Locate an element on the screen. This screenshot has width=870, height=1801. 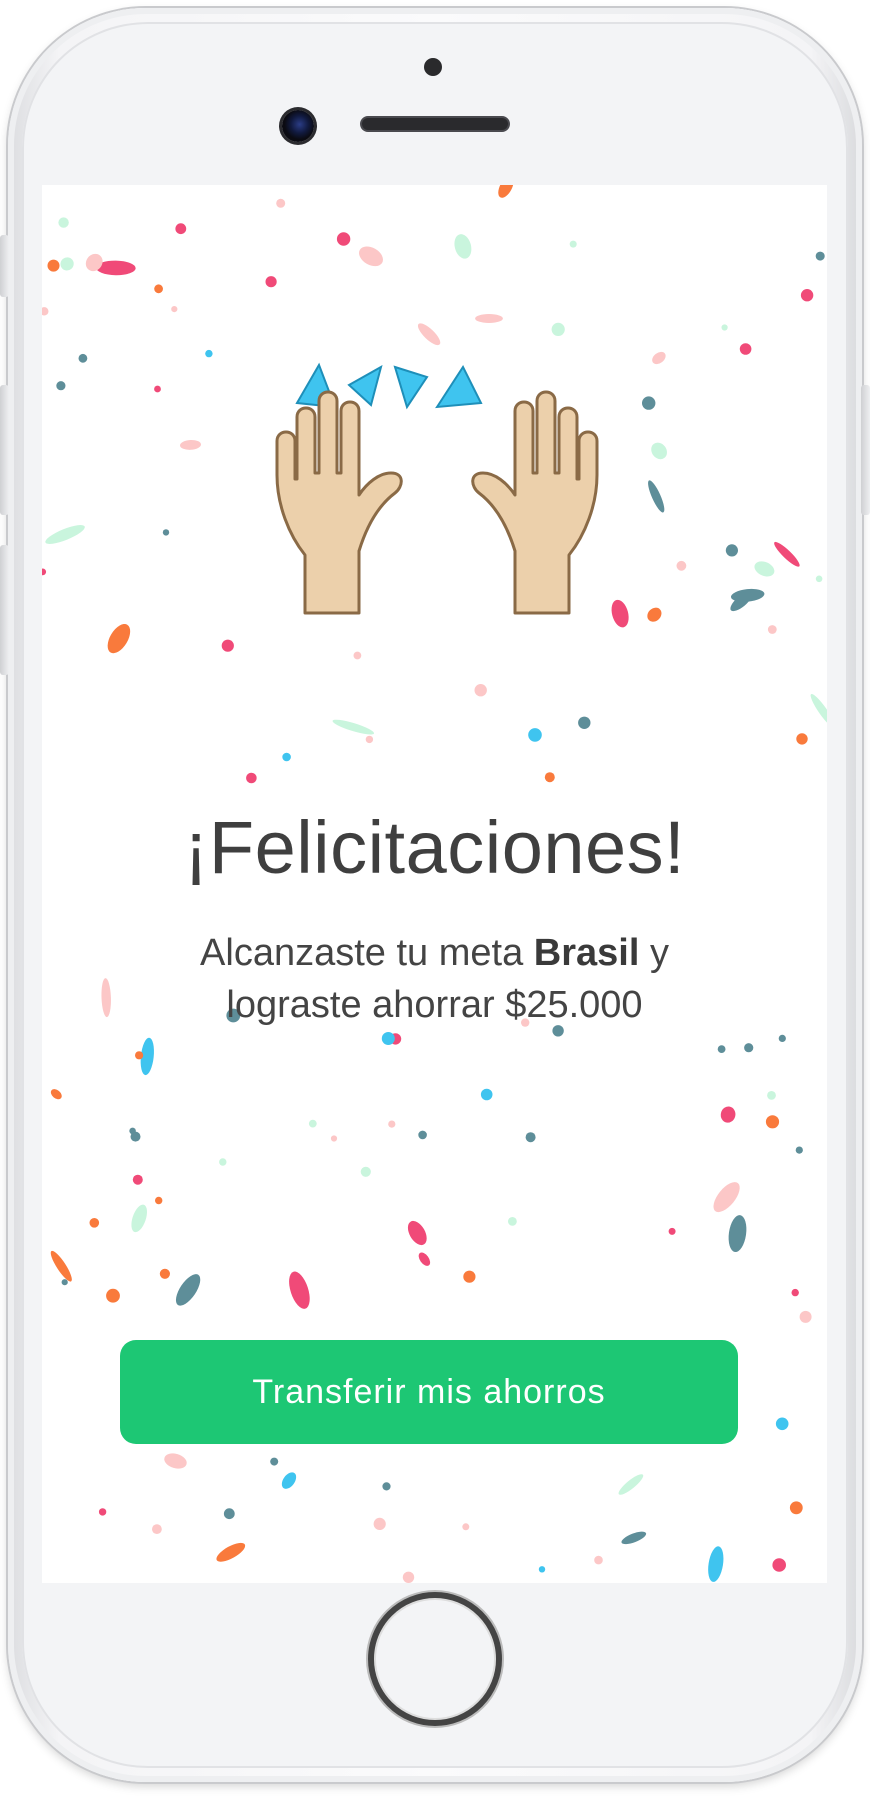
transfer-savings-button: Transferir mis ahorros is located at coordinates (429, 1392).